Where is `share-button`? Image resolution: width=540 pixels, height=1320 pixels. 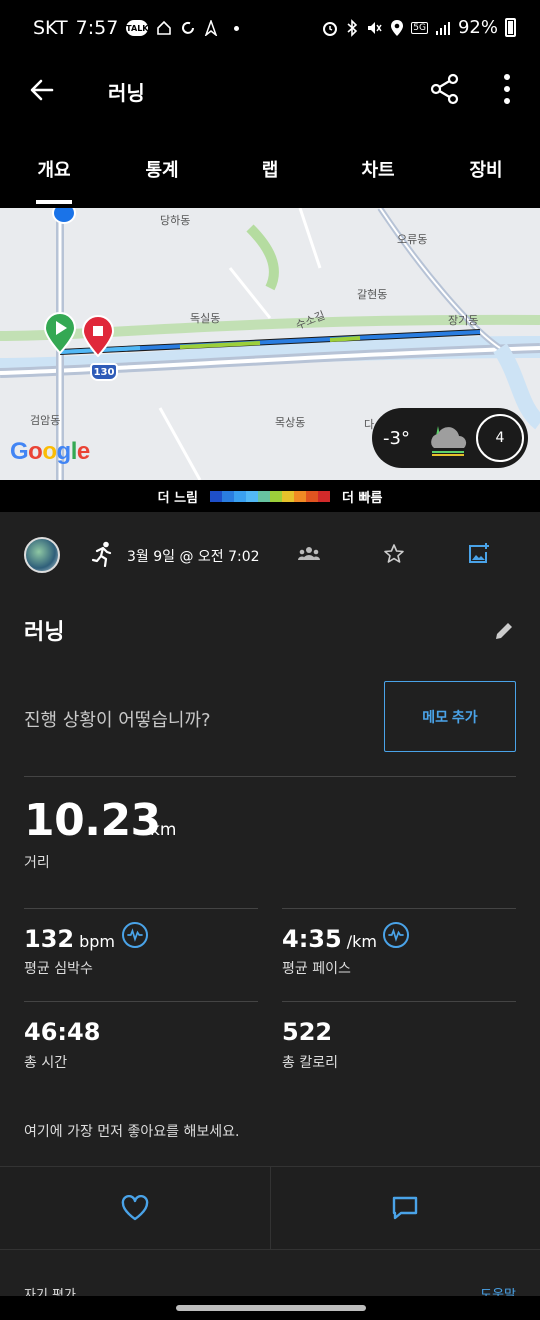 share-button is located at coordinates (445, 89).